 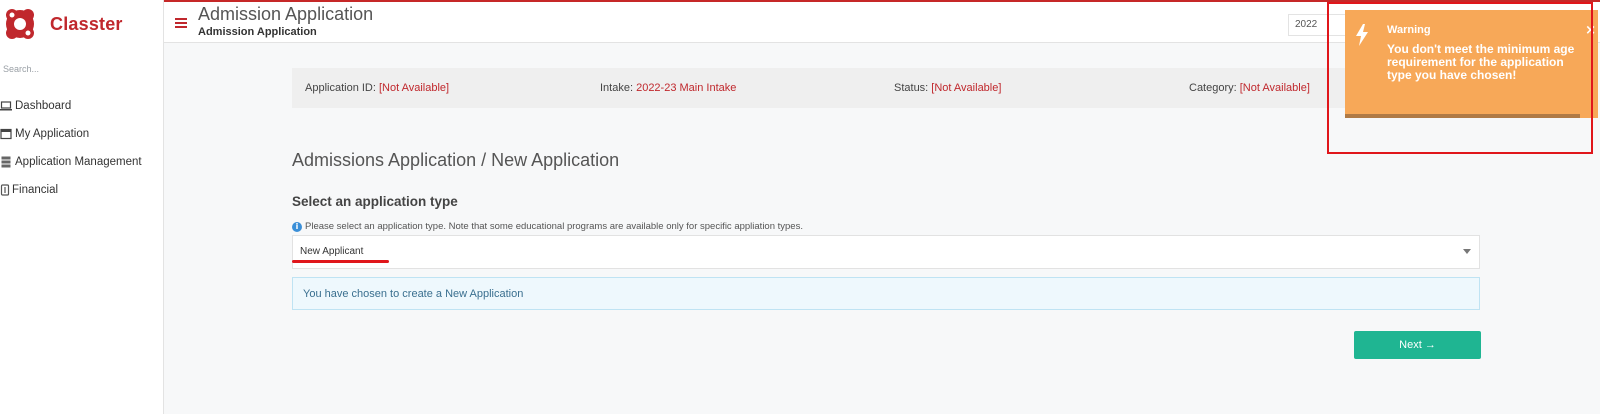 What do you see at coordinates (35, 190) in the screenshot?
I see `sidebar-item-label: Financial` at bounding box center [35, 190].